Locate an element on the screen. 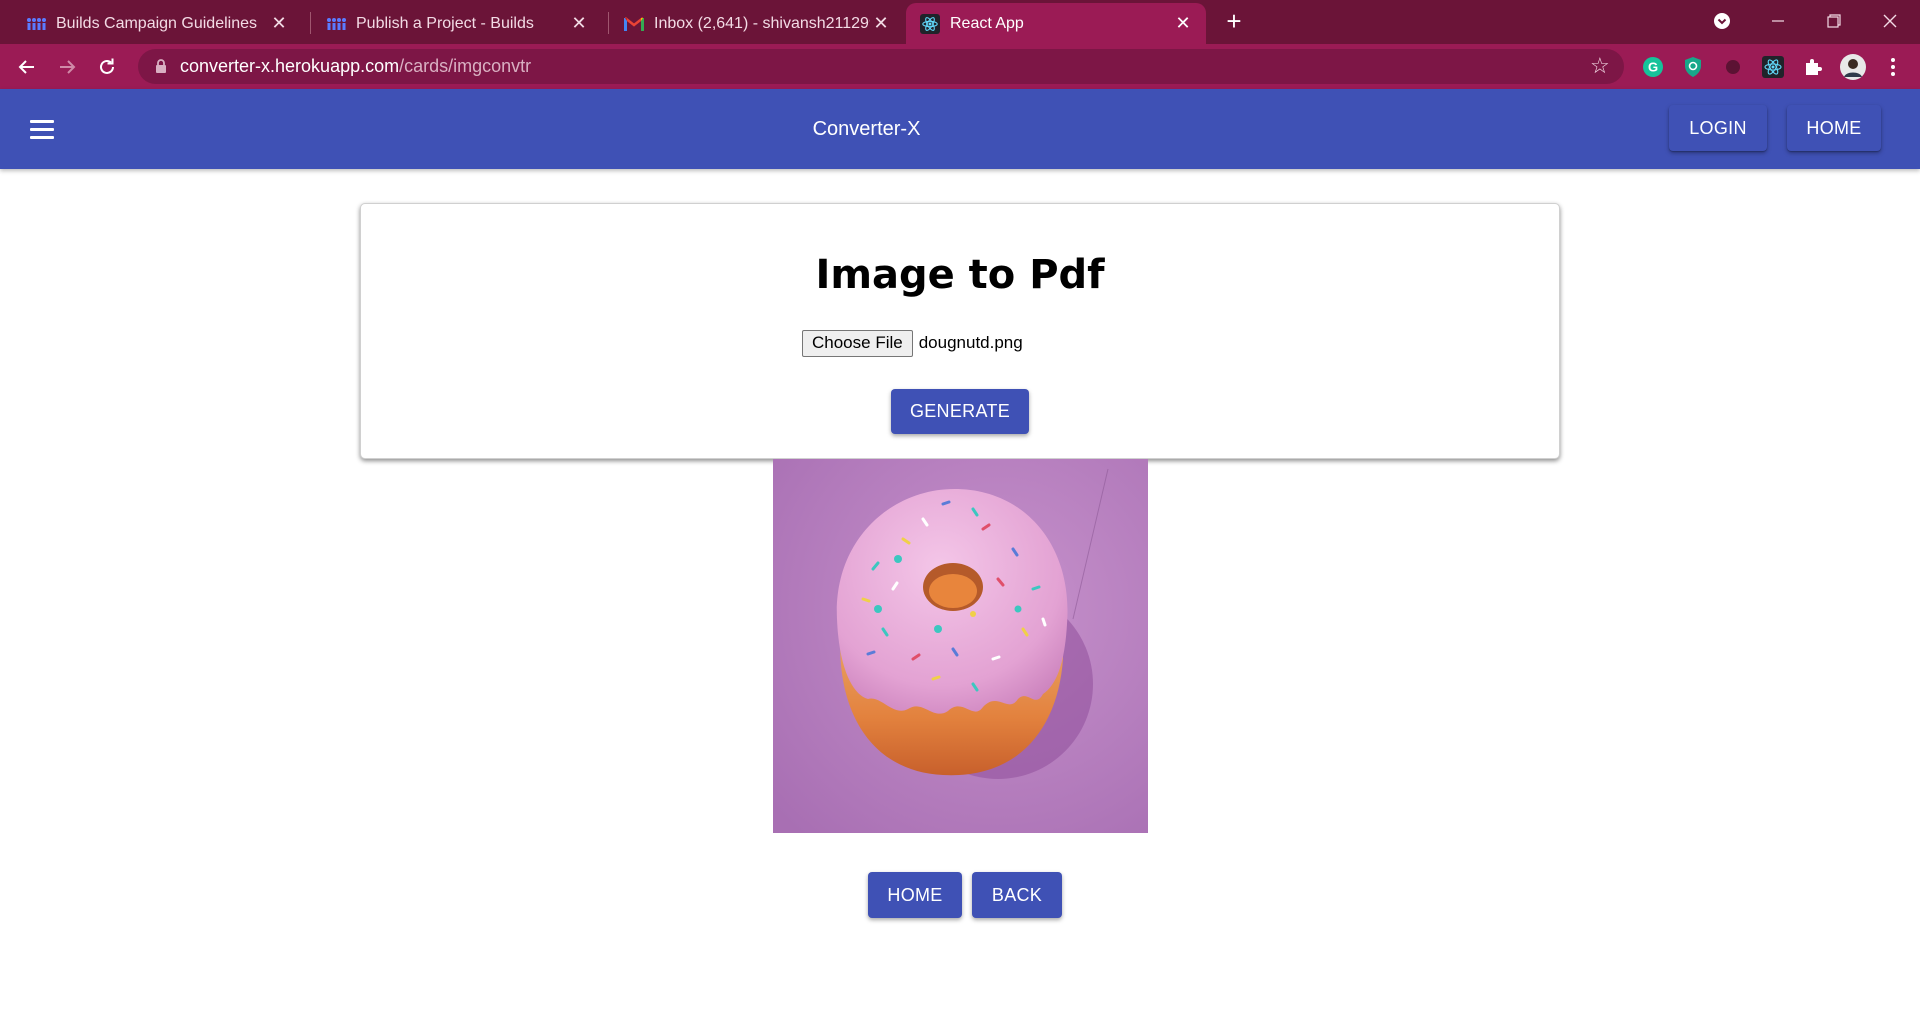 The height and width of the screenshot is (1020, 1920). app-bar: Converter-X LOGIN HOME is located at coordinates (960, 129).